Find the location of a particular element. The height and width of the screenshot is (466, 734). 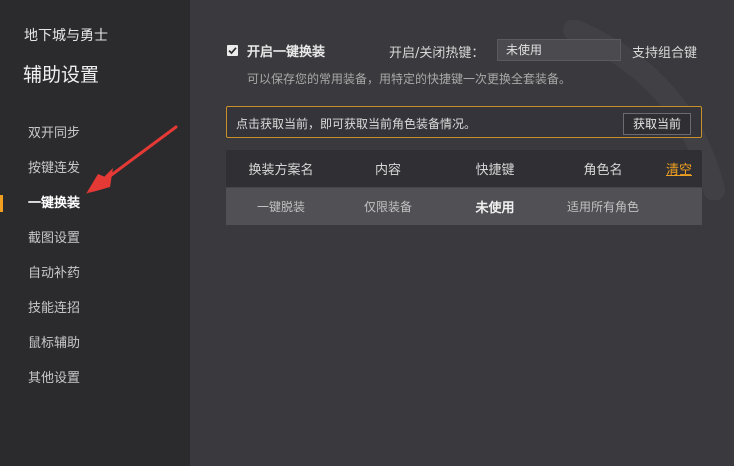

fetch-hint-text: 点击获取当前，即可获取当前角色装备情况。 is located at coordinates (356, 124).